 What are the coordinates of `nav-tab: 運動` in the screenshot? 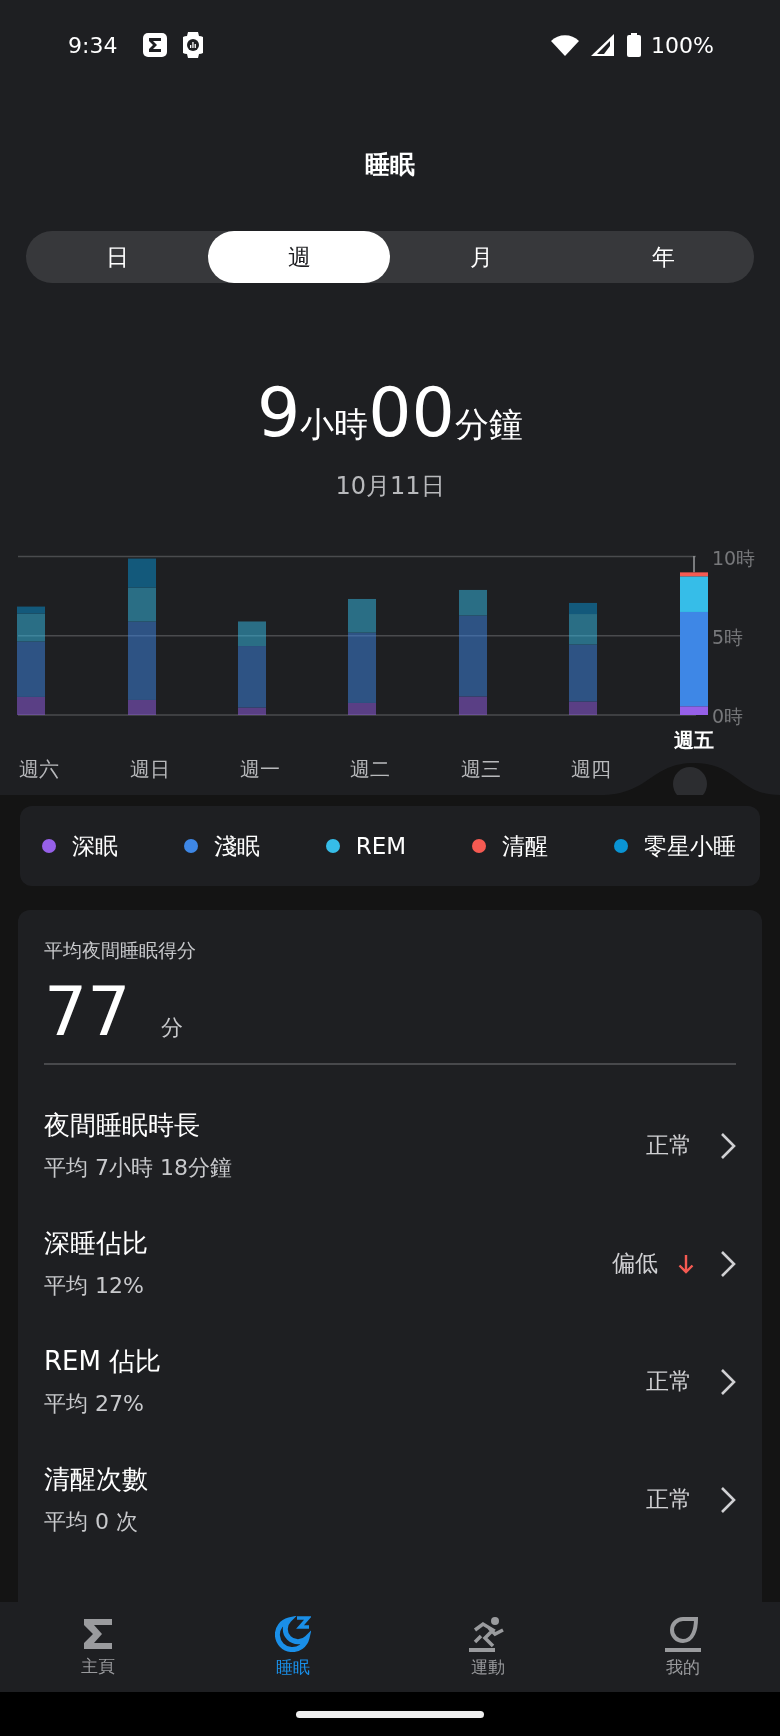 It's located at (487, 1647).